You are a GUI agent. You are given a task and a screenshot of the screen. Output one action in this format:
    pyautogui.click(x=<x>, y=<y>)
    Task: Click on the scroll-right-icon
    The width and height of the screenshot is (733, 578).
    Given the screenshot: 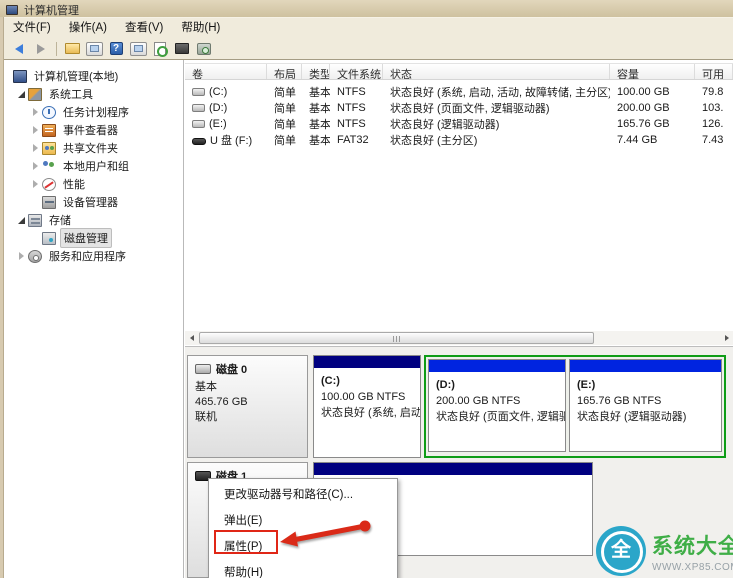 What is the action you would take?
    pyautogui.click(x=726, y=338)
    